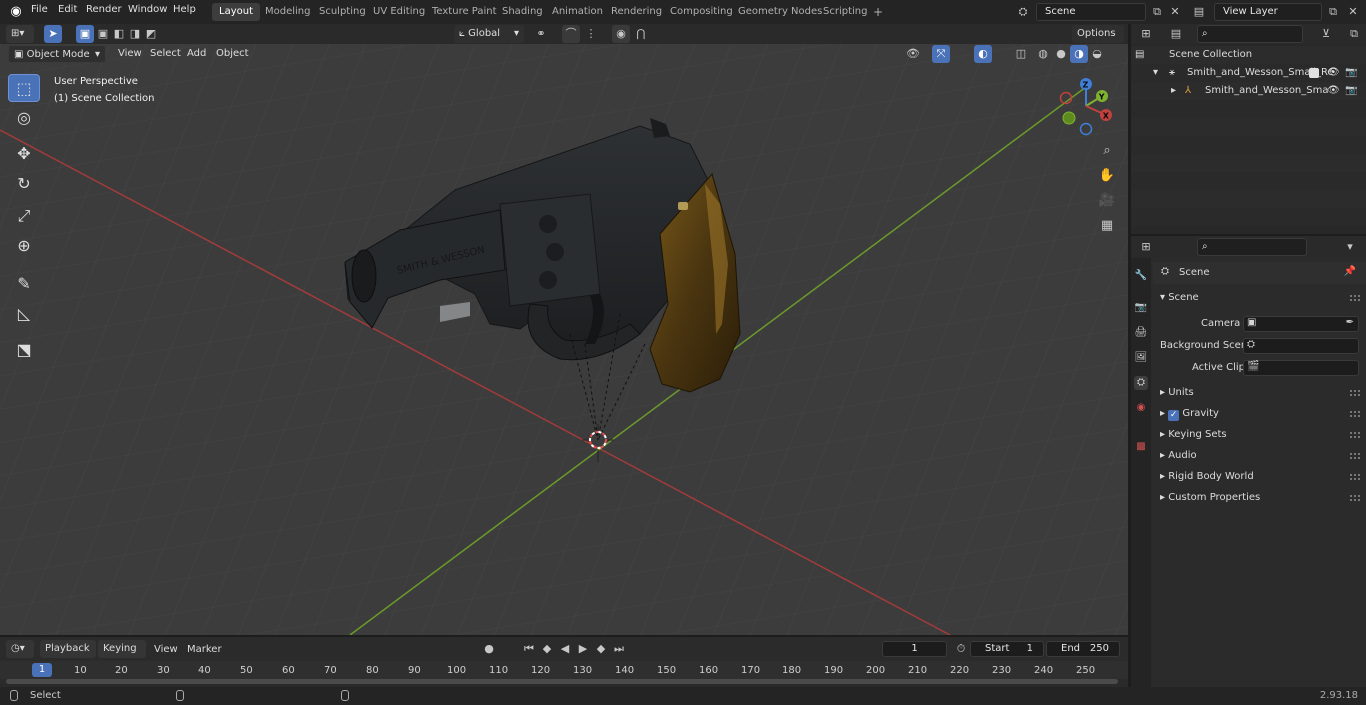 The width and height of the screenshot is (1366, 705). What do you see at coordinates (1263, 458) in the screenshot?
I see `audio-panel-header: ▸ Audio` at bounding box center [1263, 458].